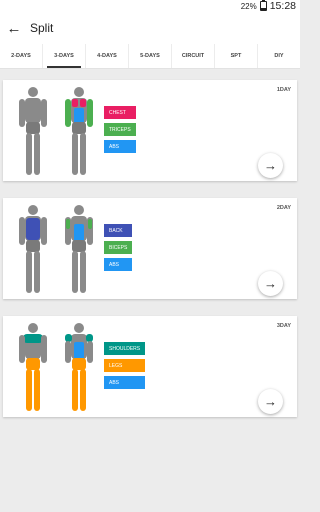 This screenshot has height=512, width=320. I want to click on day-label: 2DAY, so click(283, 208).